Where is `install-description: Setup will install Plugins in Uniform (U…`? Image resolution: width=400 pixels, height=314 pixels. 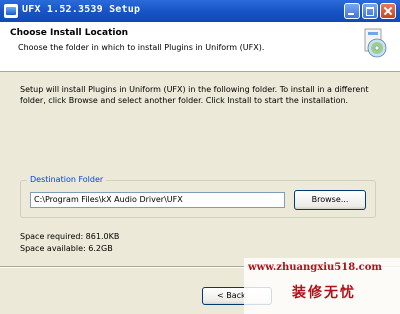
install-description: Setup will install Plugins in Uniform (U… is located at coordinates (194, 95).